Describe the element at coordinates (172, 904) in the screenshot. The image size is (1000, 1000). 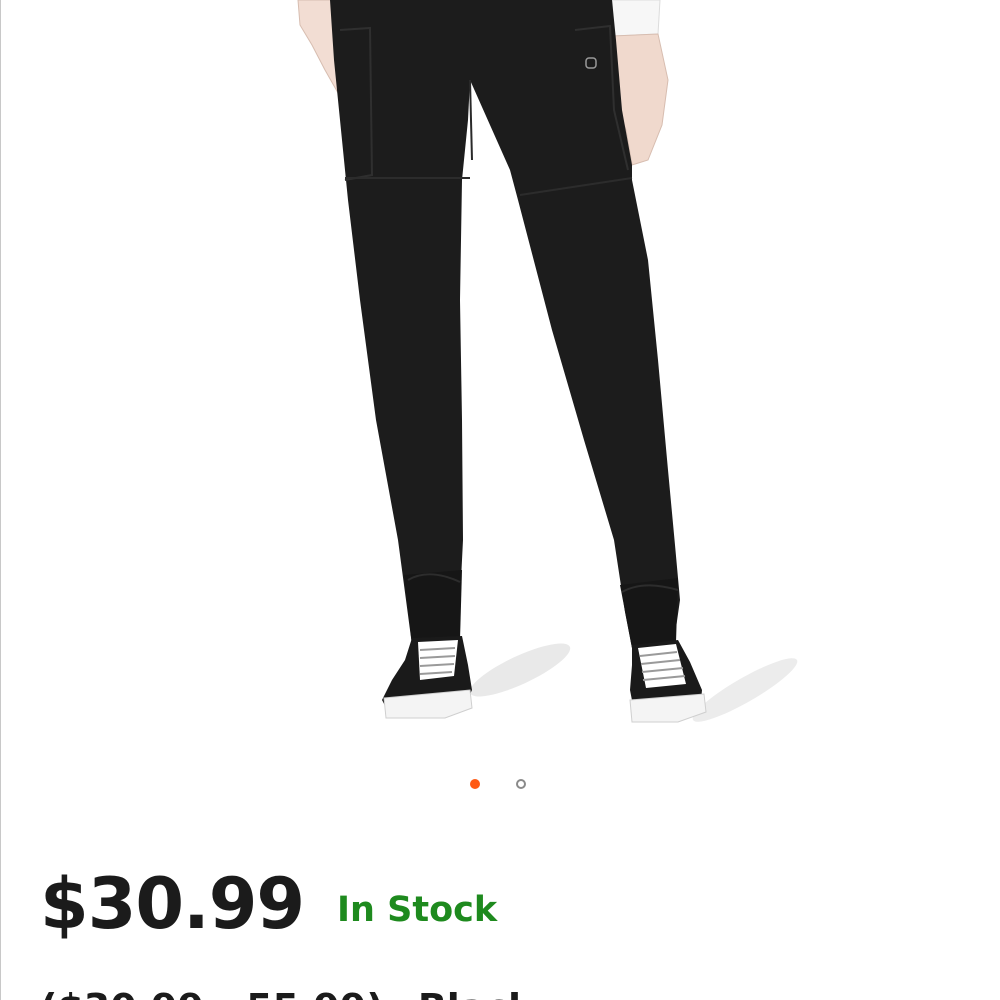
I see `product-price: $30.99` at that location.